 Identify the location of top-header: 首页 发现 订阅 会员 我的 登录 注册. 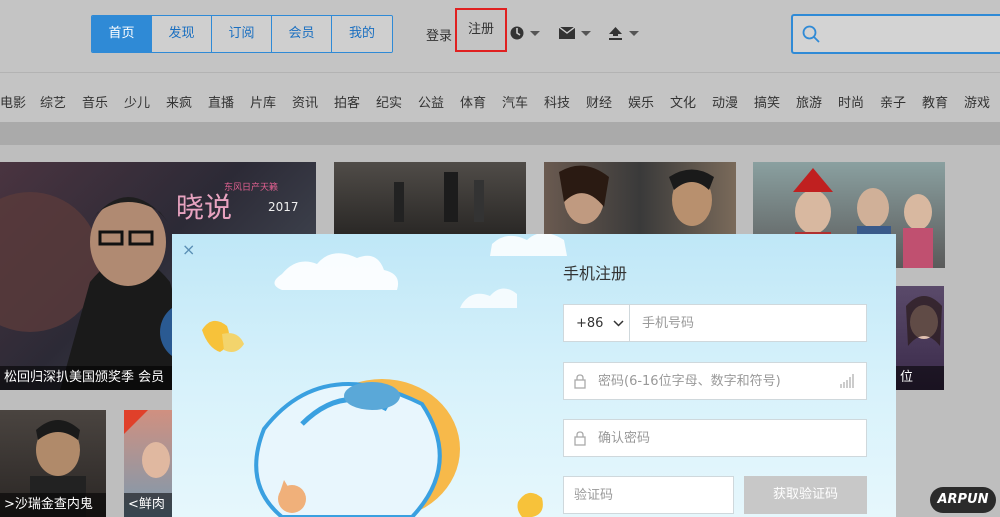
(500, 36).